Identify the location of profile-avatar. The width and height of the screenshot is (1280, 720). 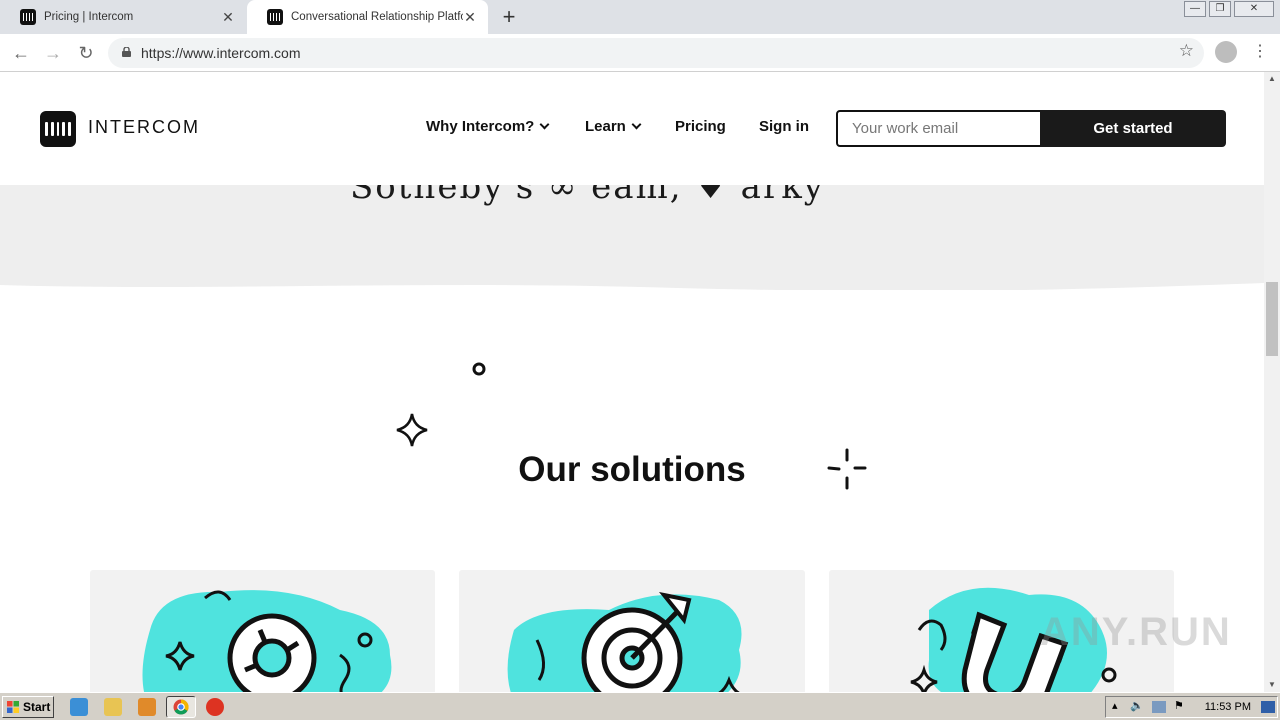
(1226, 52).